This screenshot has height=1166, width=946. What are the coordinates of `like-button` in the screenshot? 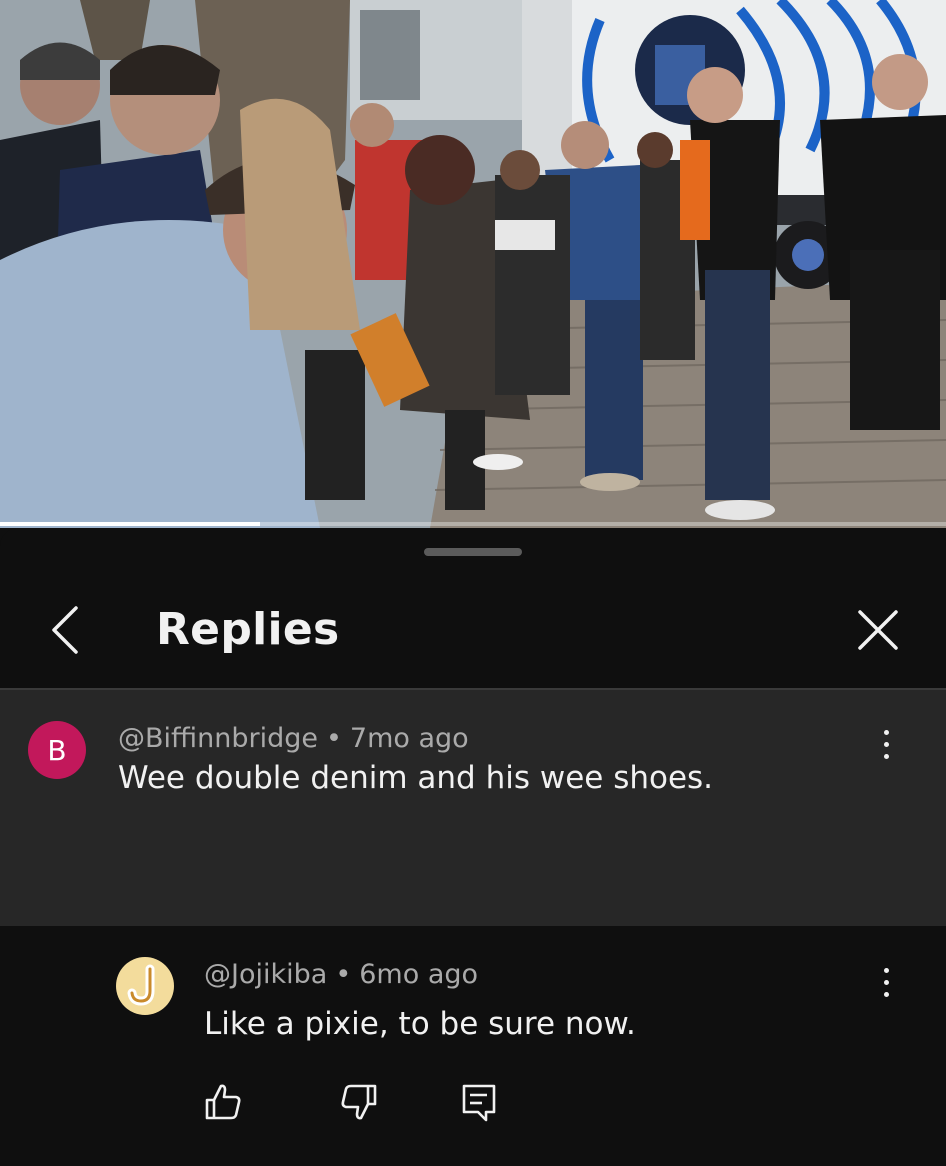 It's located at (223, 1102).